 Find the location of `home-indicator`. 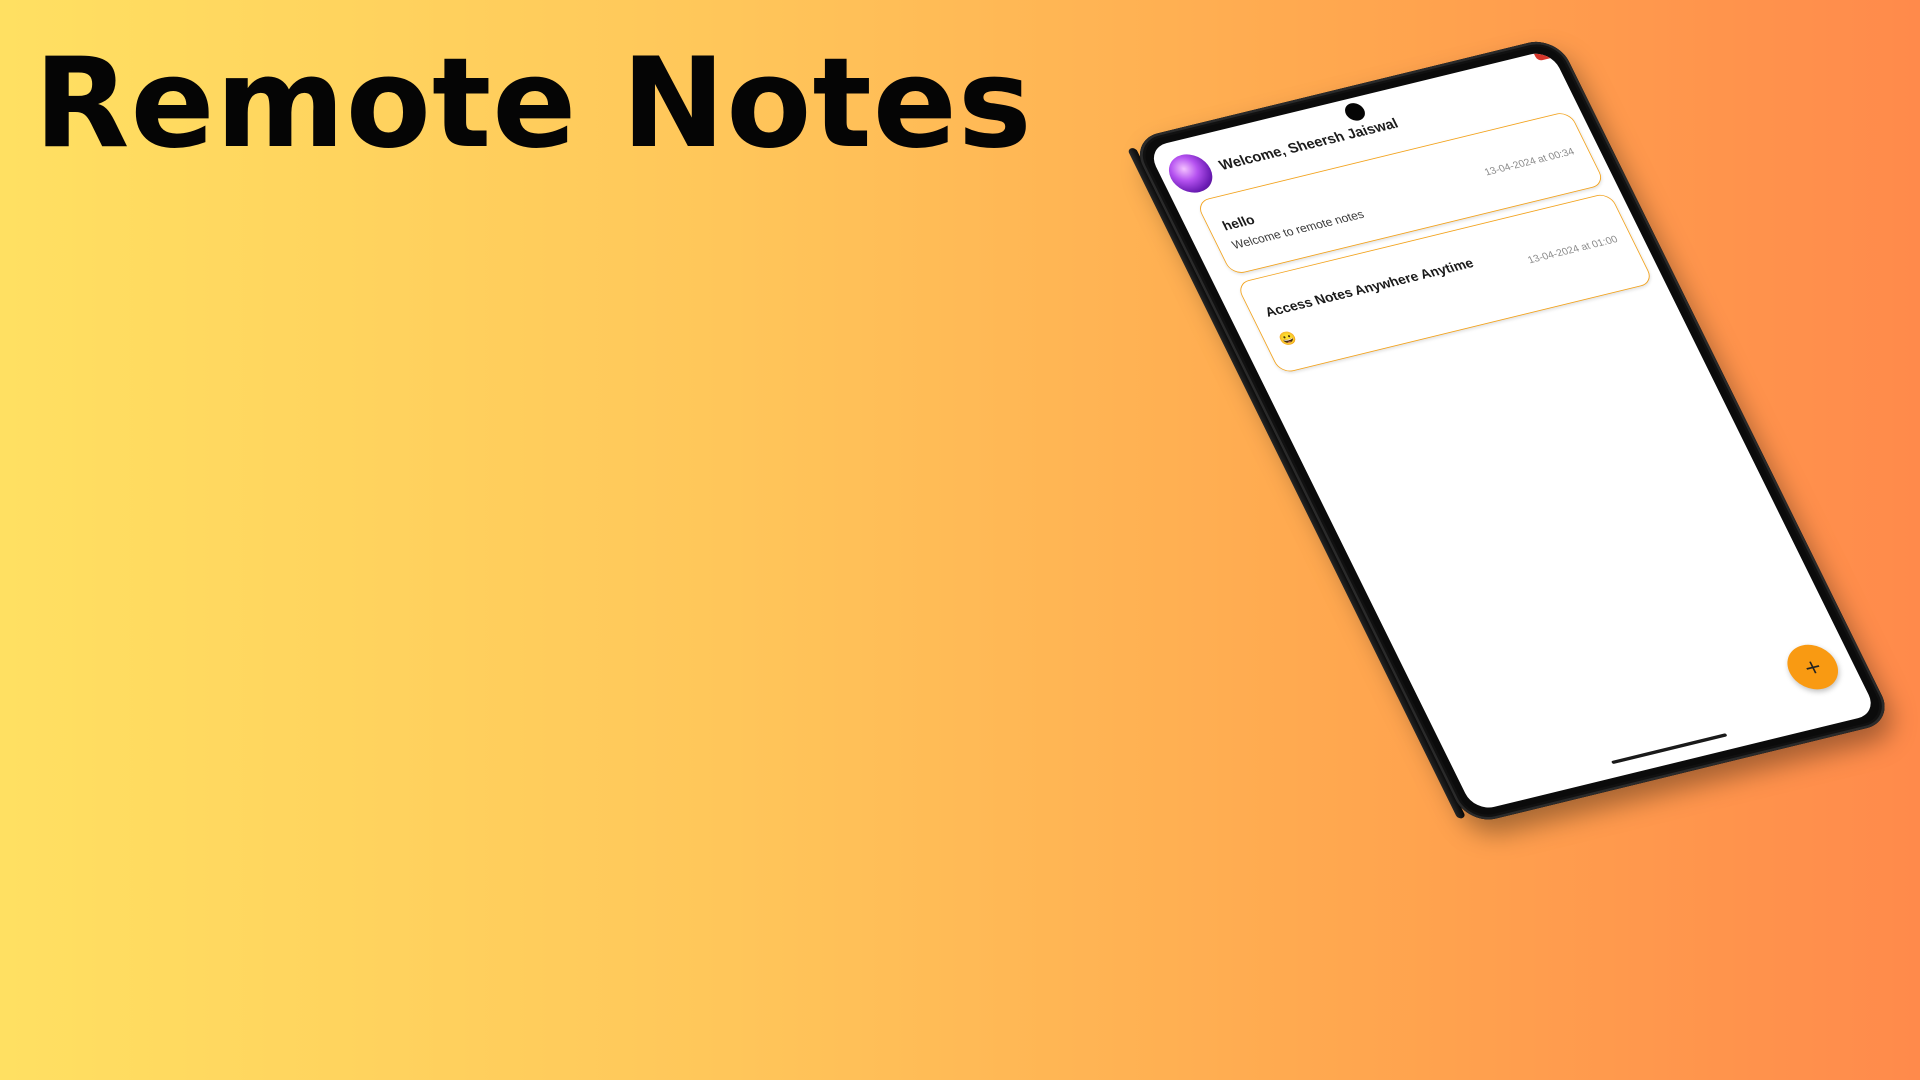

home-indicator is located at coordinates (1669, 749).